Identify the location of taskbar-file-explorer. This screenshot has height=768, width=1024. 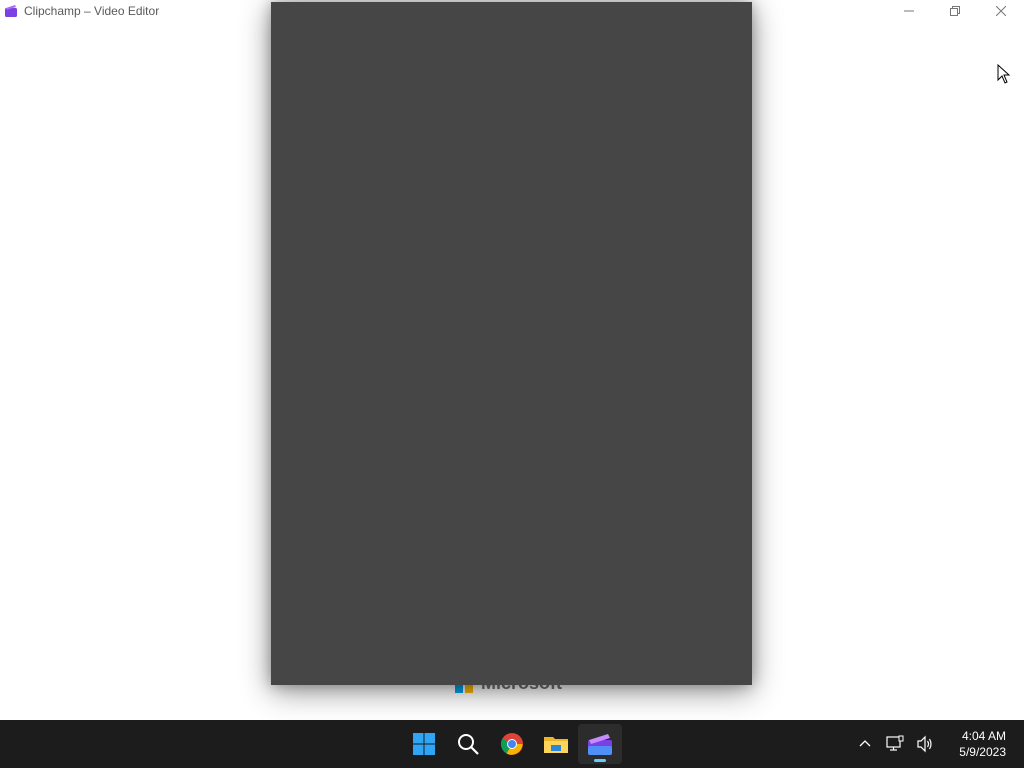
(556, 744).